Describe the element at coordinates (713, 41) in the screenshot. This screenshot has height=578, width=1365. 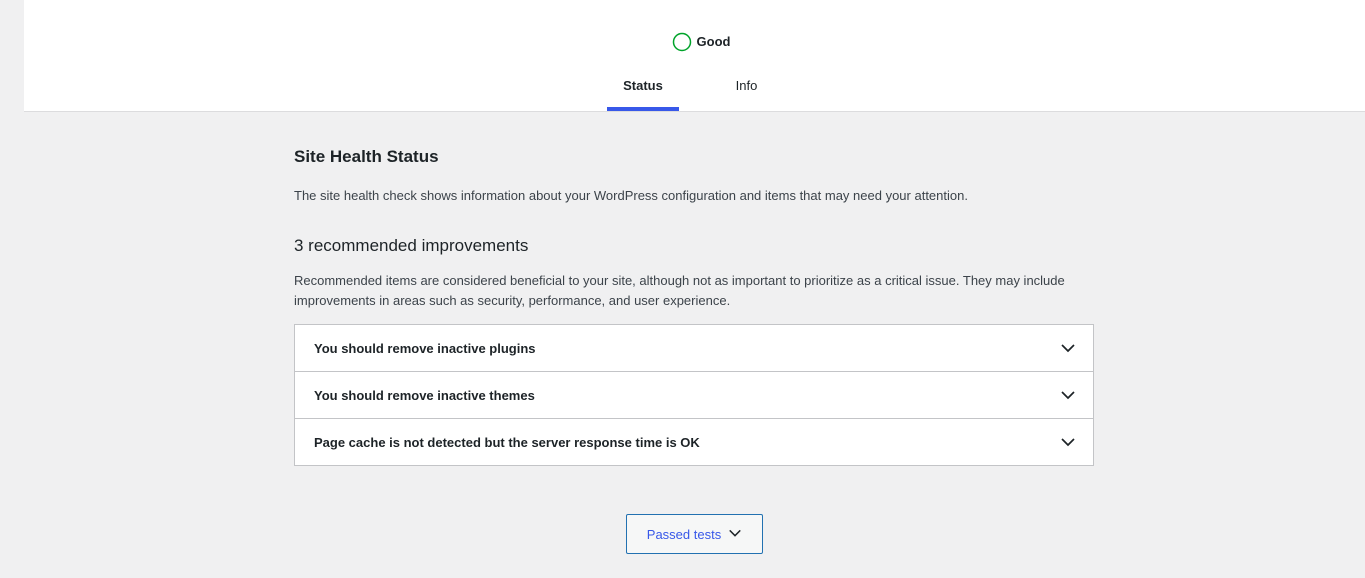
I see `health-score-label: Good` at that location.